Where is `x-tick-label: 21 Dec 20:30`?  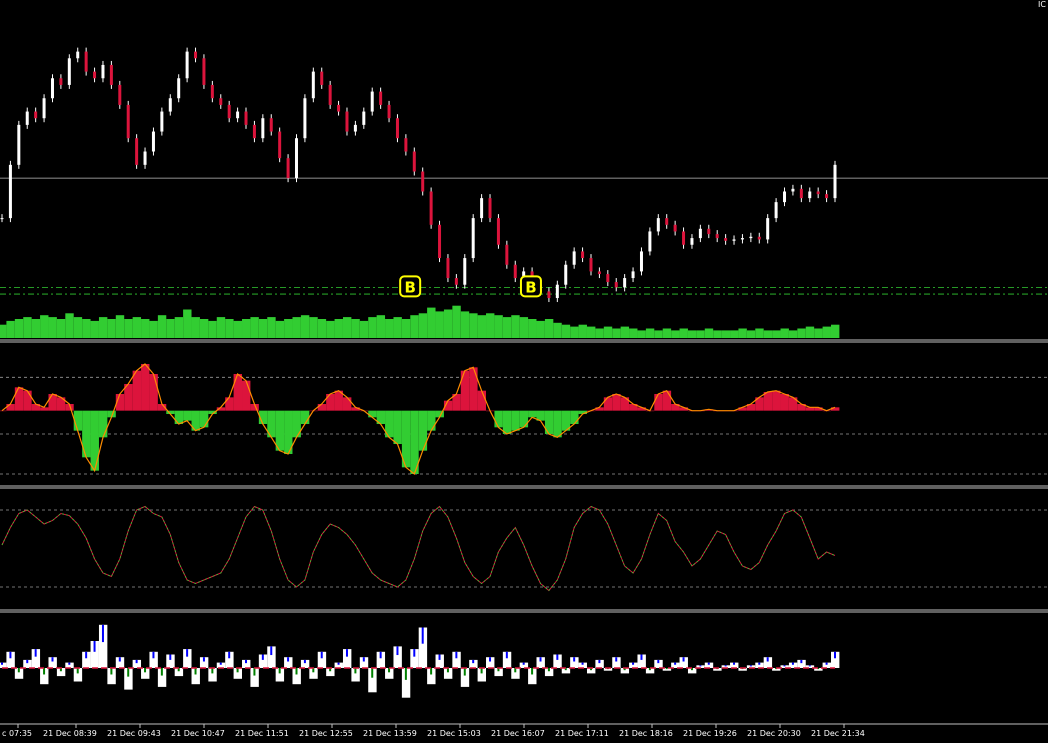
x-tick-label: 21 Dec 20:30 is located at coordinates (774, 733).